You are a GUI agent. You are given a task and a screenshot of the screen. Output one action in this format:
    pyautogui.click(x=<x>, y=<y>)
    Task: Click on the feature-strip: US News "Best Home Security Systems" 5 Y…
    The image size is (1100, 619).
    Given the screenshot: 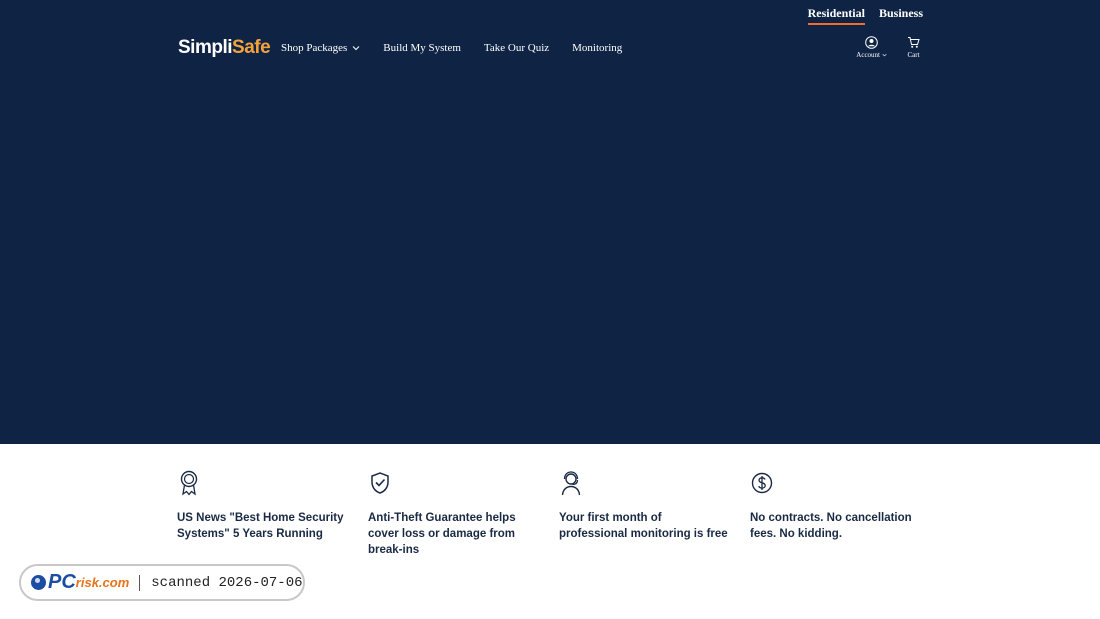 What is the action you would take?
    pyautogui.click(x=558, y=514)
    